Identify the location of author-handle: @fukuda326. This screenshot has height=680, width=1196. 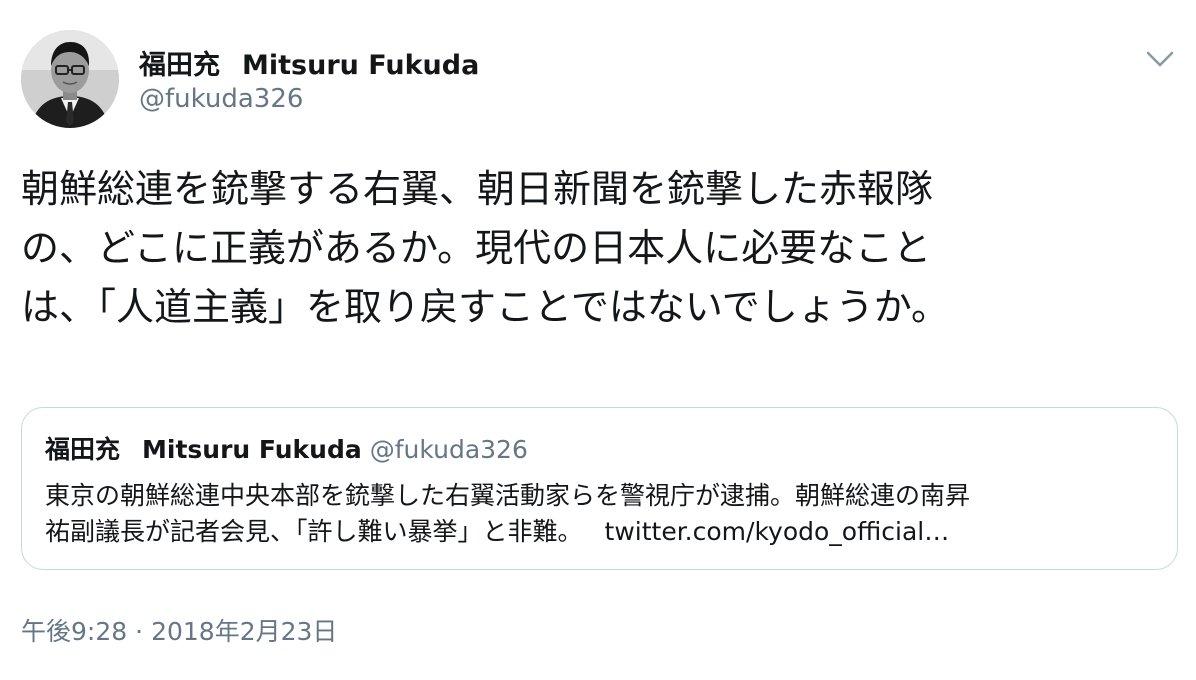
(221, 99).